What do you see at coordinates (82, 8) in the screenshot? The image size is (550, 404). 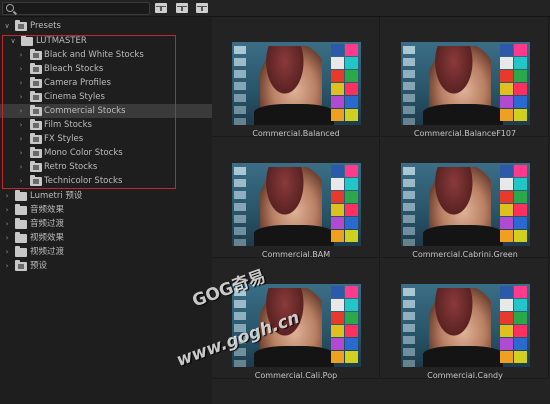 I see `search-input` at bounding box center [82, 8].